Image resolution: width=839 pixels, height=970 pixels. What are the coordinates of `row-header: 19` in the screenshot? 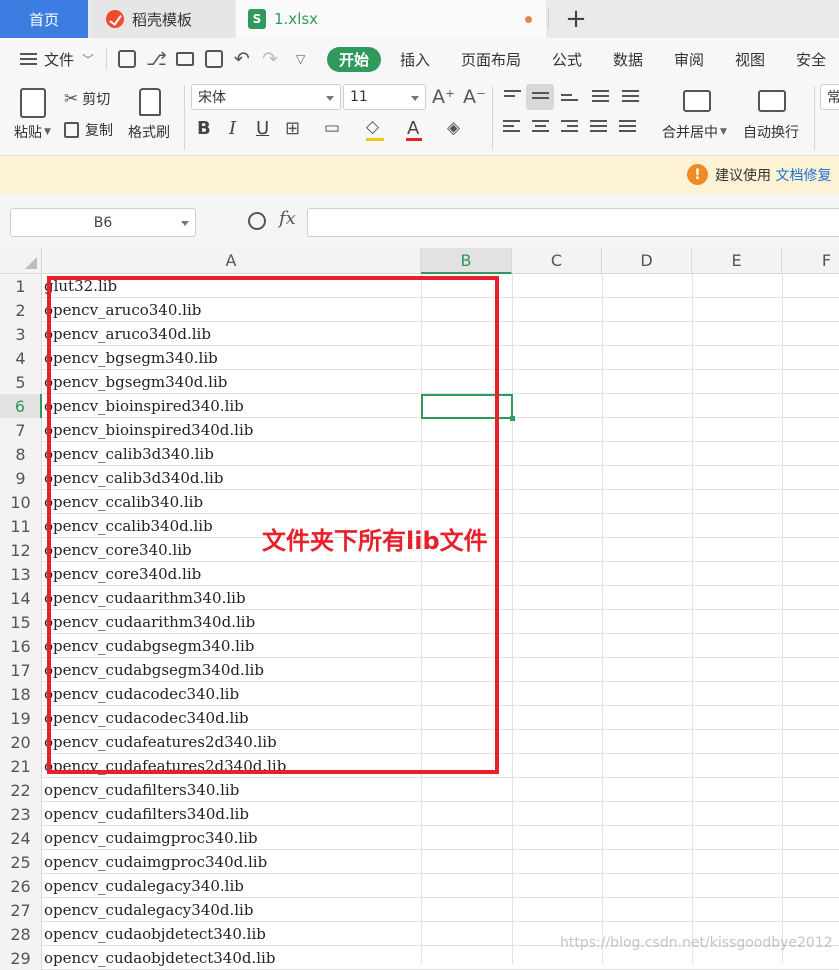 It's located at (21, 718).